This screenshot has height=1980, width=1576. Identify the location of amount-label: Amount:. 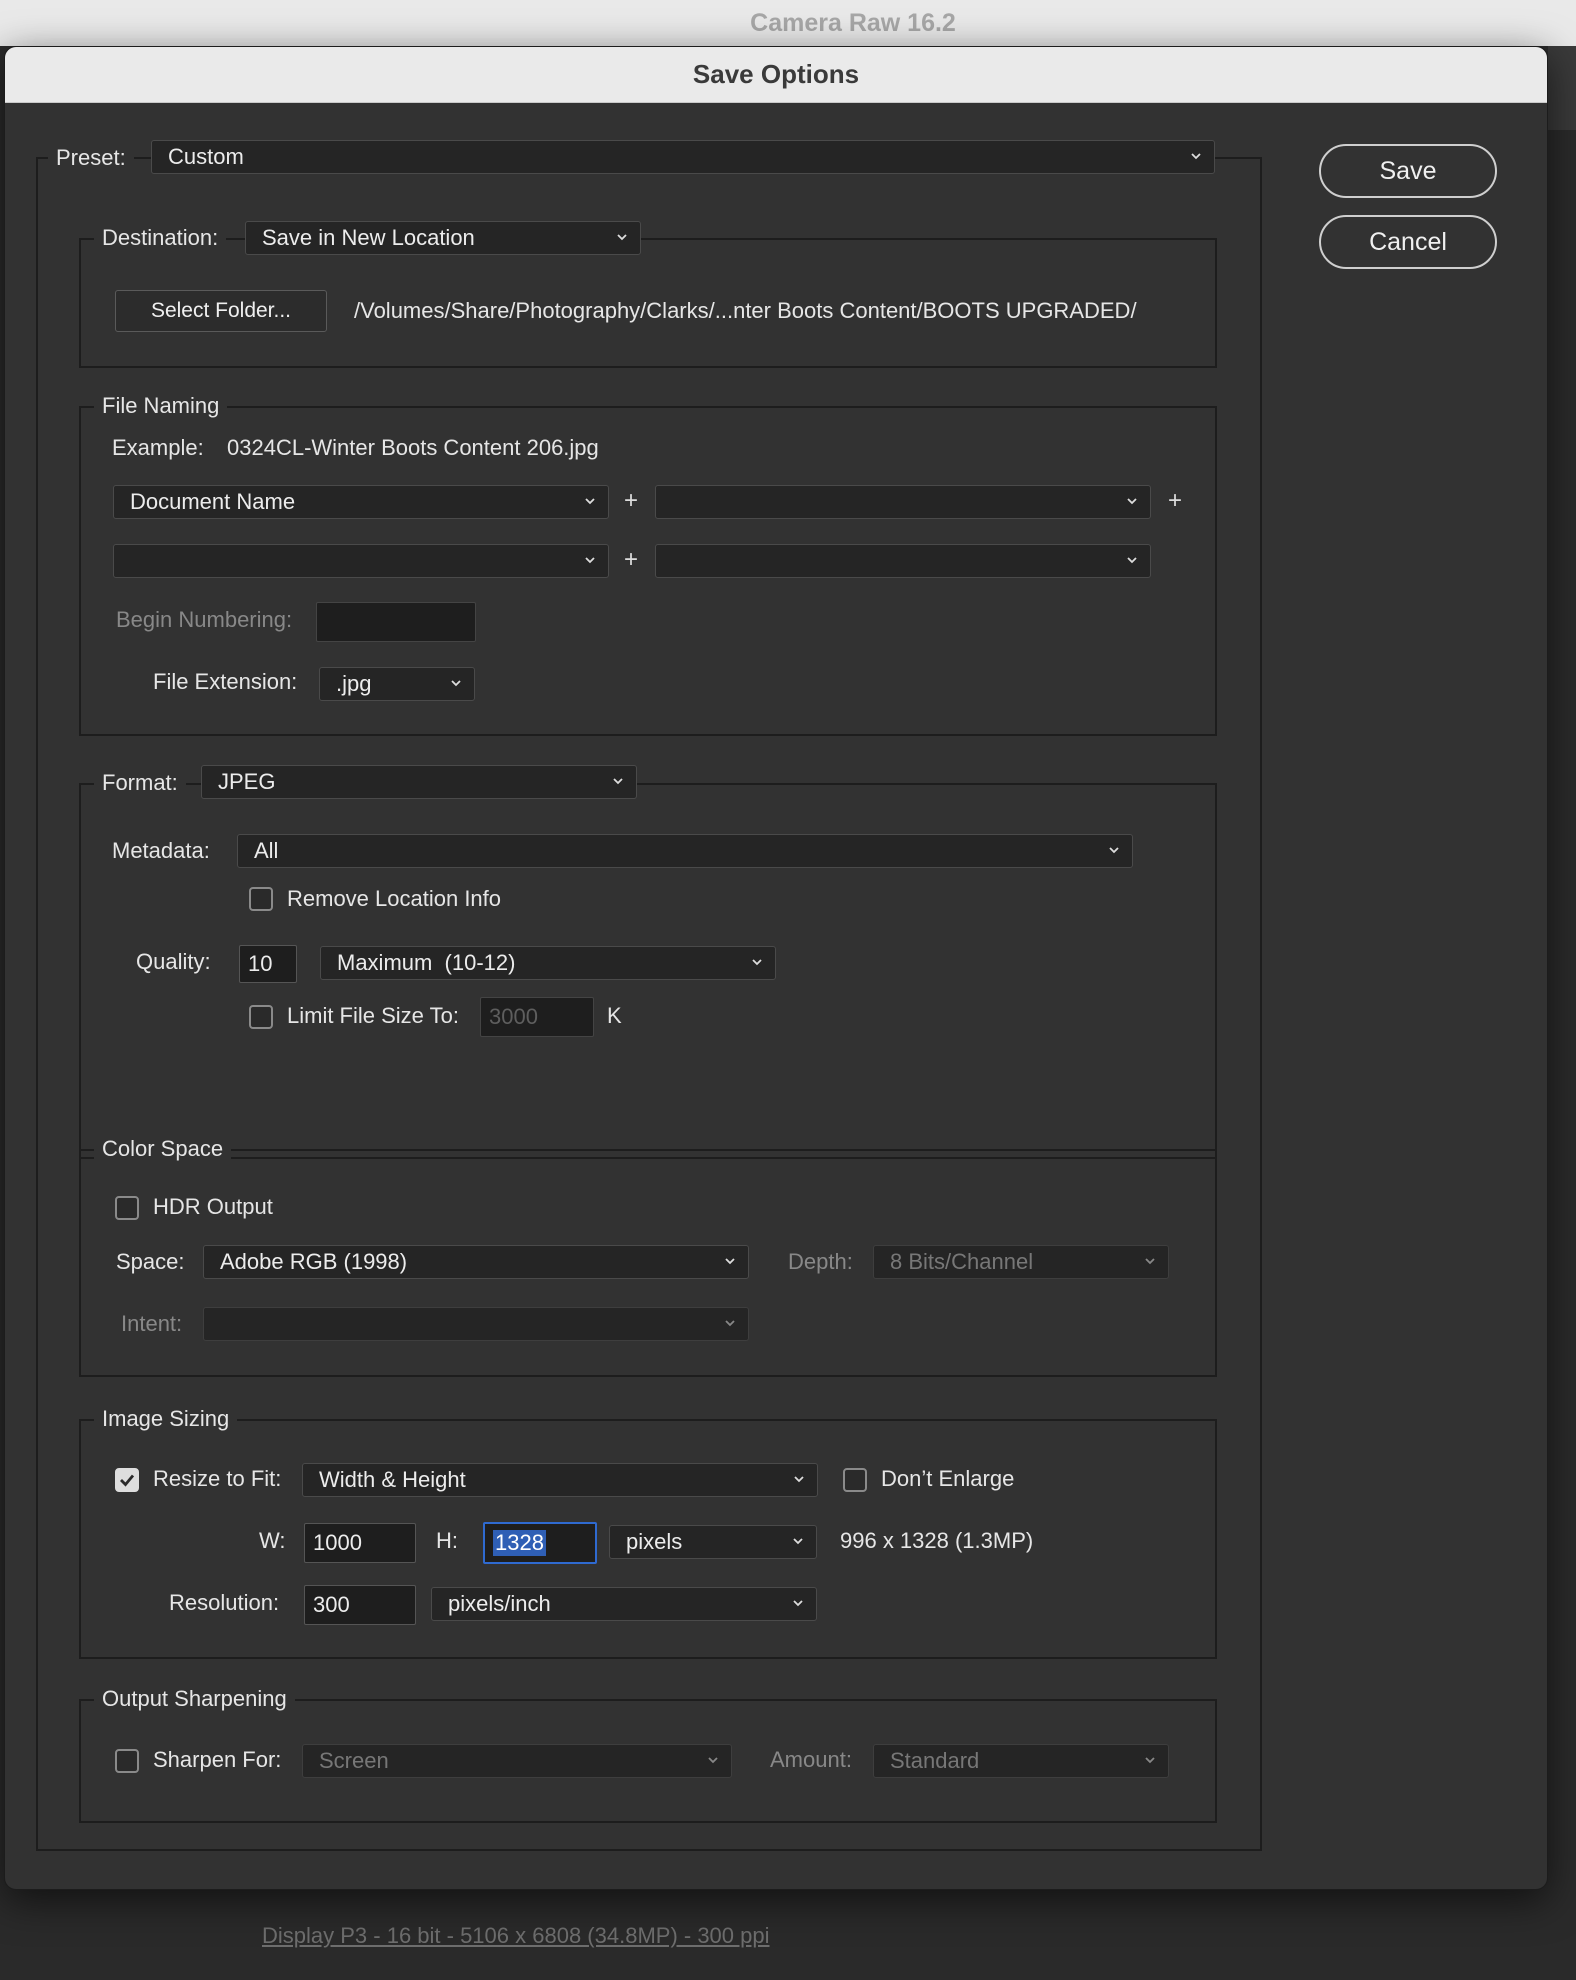
(811, 1759).